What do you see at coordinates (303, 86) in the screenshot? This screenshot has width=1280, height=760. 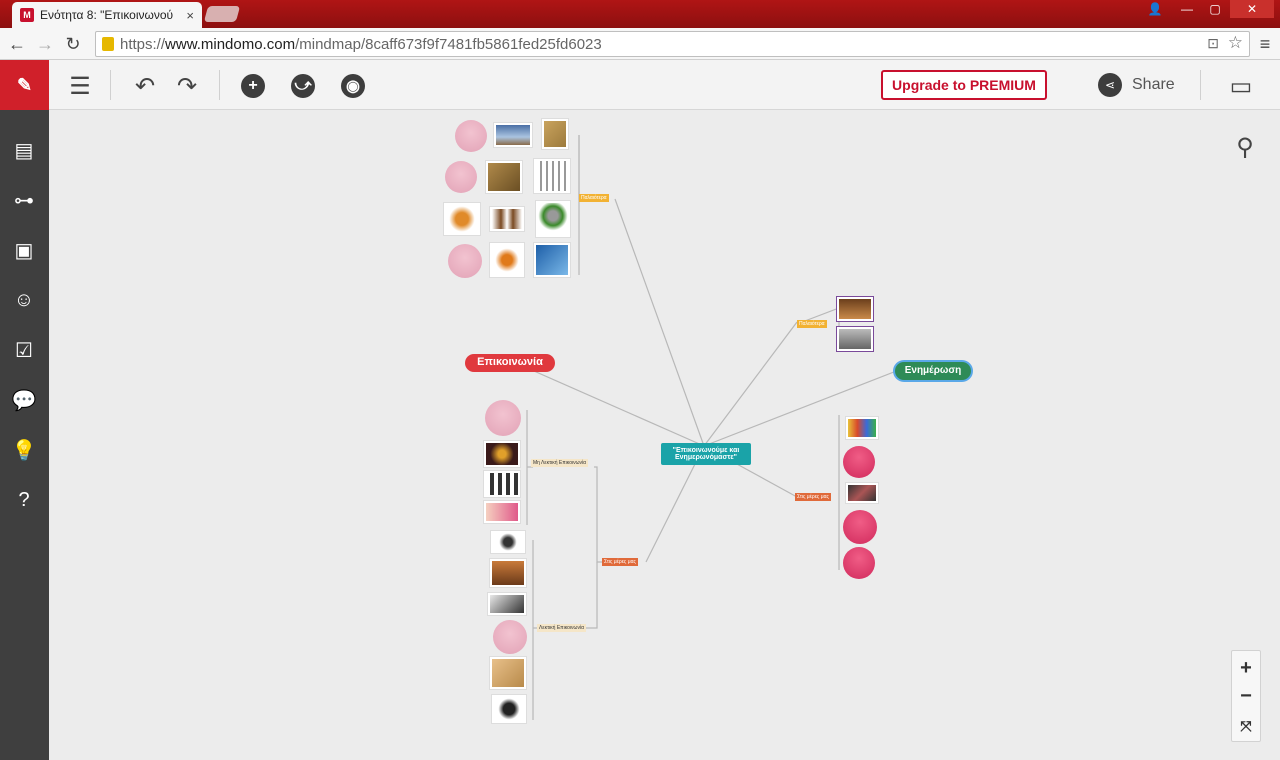 I see `relationship-icon: ⤻` at bounding box center [303, 86].